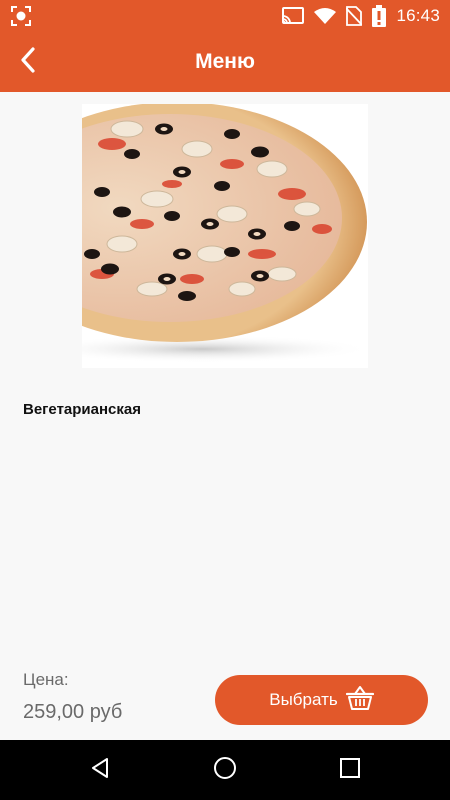  What do you see at coordinates (303, 699) in the screenshot?
I see `choose-button-label: Выбрать` at bounding box center [303, 699].